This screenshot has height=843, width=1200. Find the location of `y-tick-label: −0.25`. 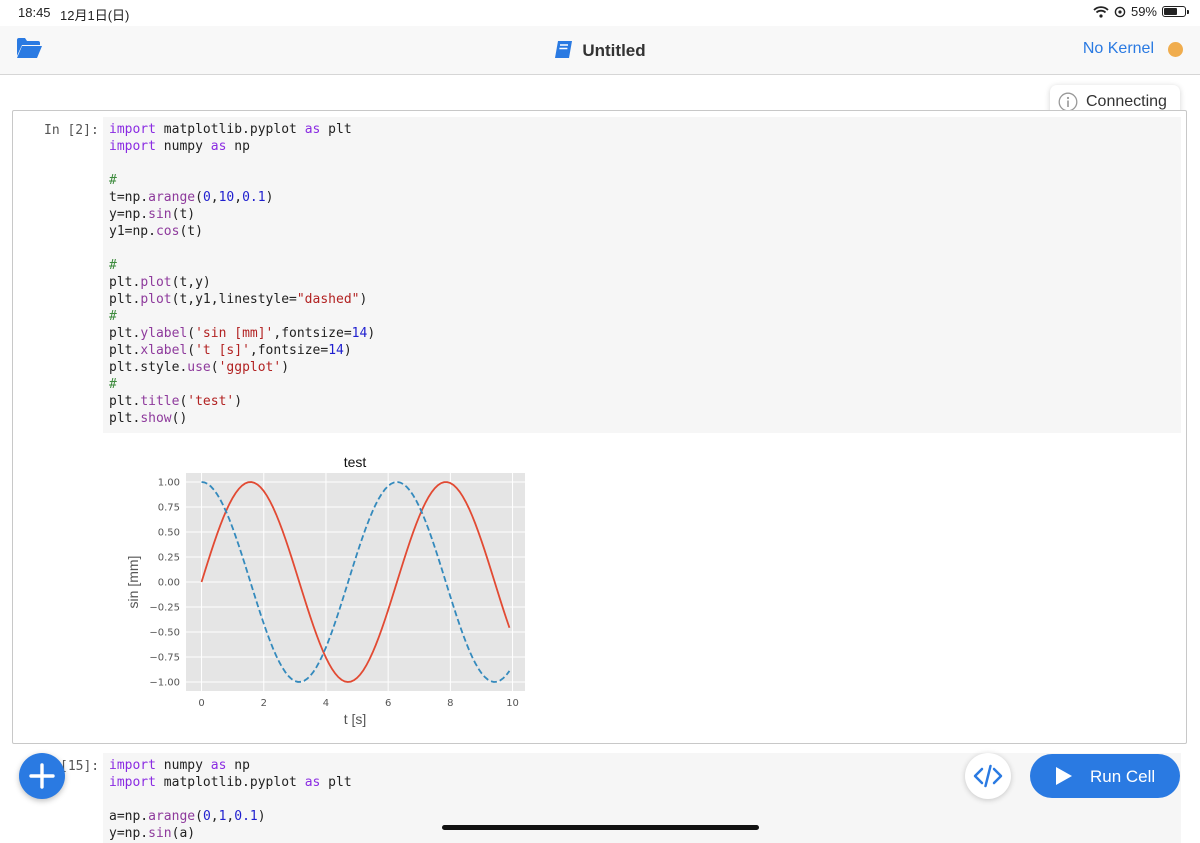

y-tick-label: −0.25 is located at coordinates (164, 608).